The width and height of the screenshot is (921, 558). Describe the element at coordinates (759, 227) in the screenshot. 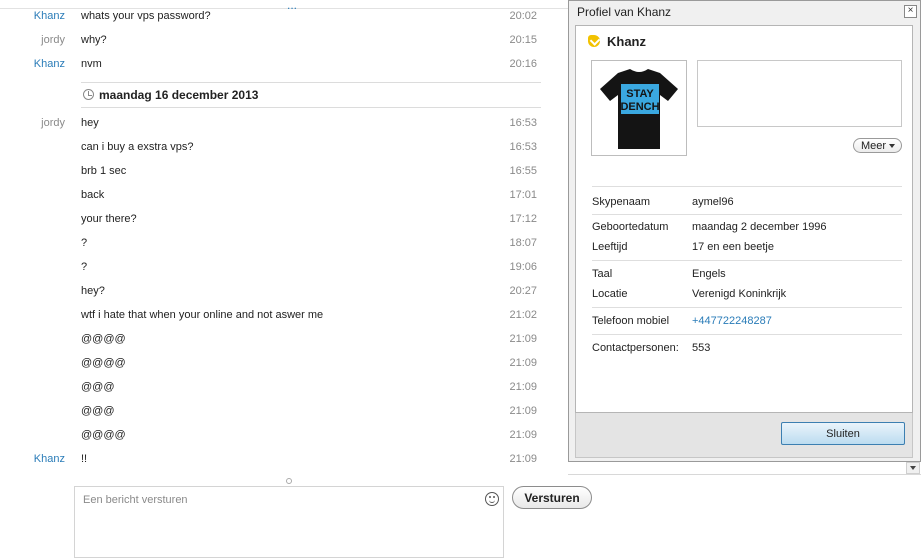

I see `field-value: maandag 2 december 1996` at that location.